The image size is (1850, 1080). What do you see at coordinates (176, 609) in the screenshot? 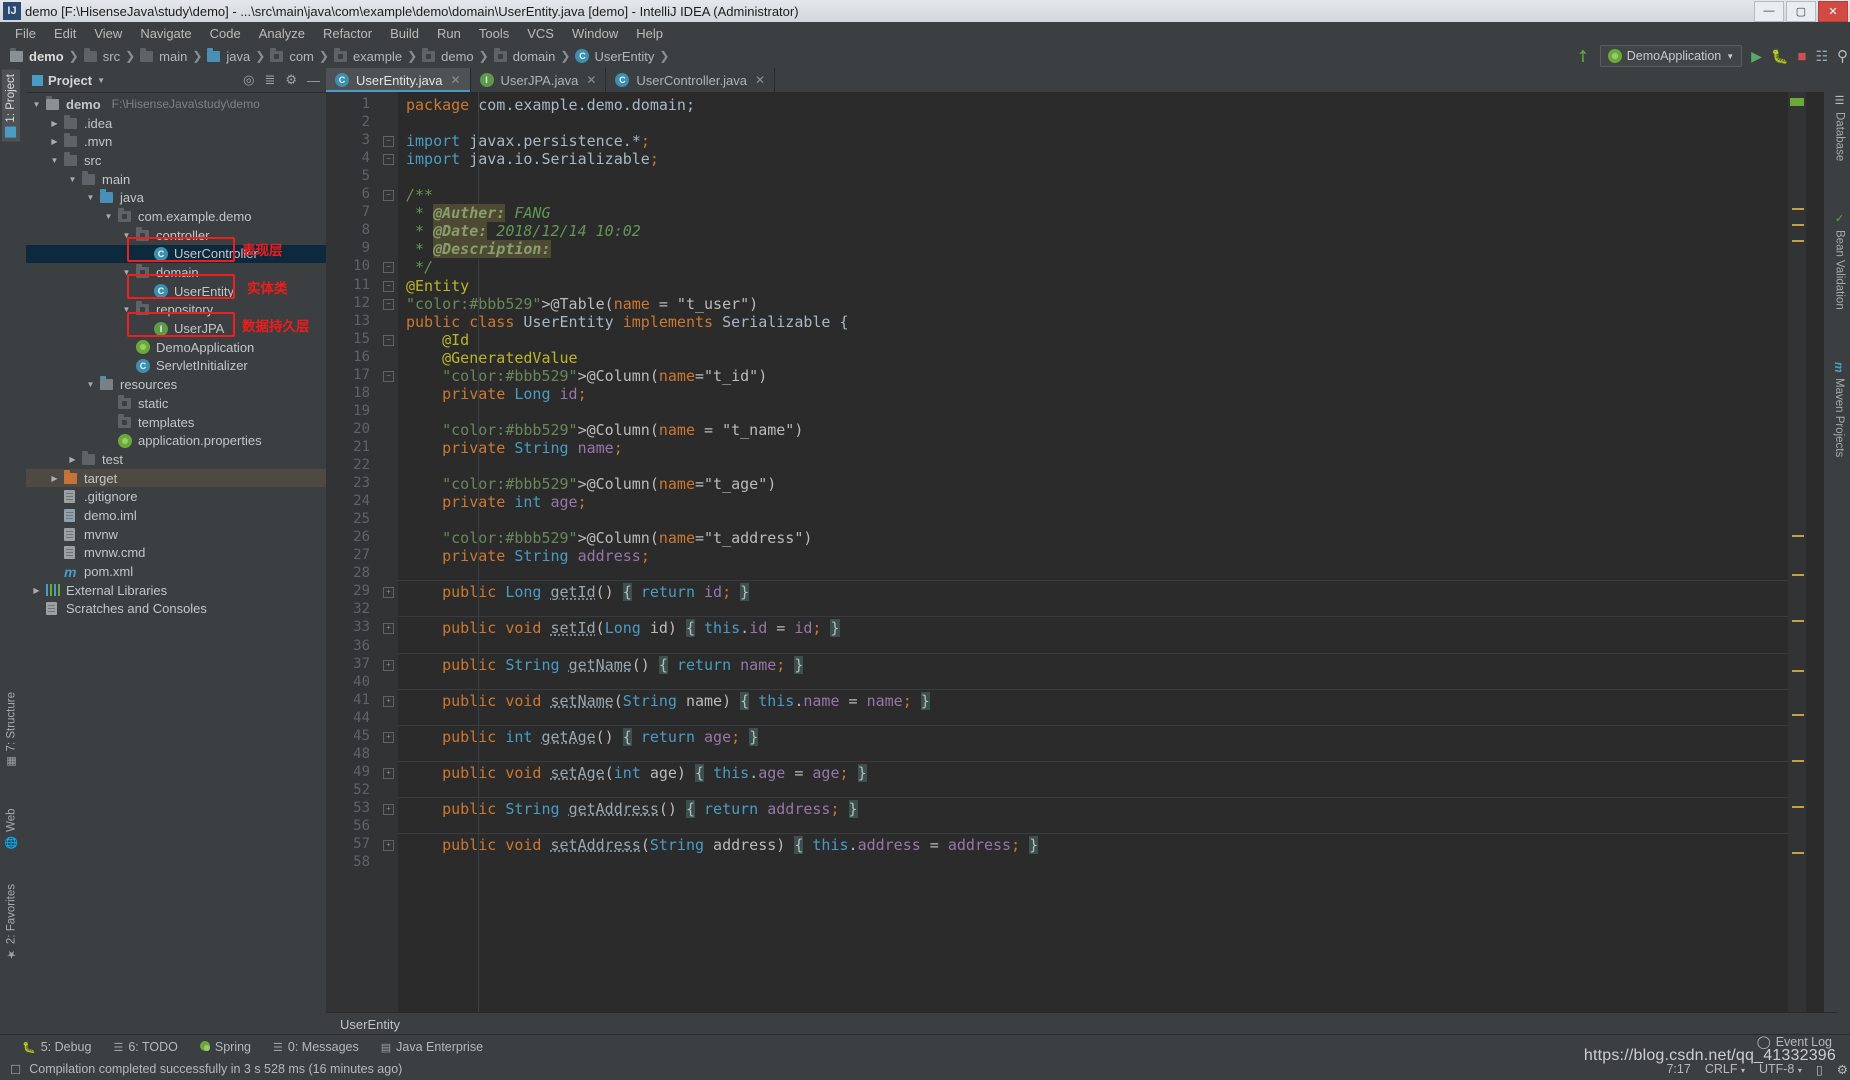
I see `tree-node-scratches-and-consoles: Scratches and Consoles` at bounding box center [176, 609].